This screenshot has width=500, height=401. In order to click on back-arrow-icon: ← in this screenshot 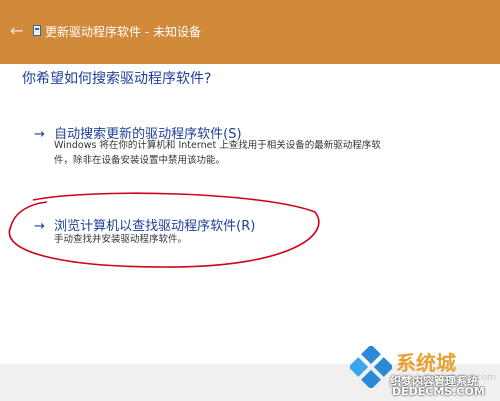, I will do `click(19, 31)`.